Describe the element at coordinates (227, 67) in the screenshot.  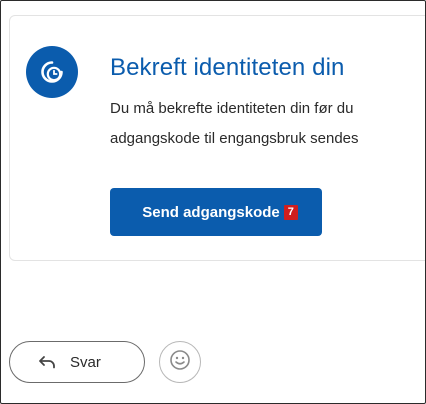
I see `card-title: Bekreft identiteten din` at that location.